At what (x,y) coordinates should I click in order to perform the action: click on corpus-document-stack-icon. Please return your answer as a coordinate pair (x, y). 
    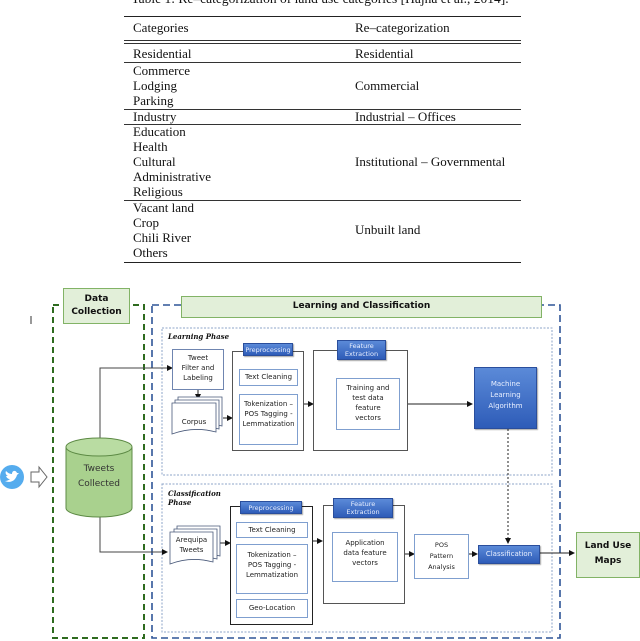
    Looking at the image, I should click on (197, 415).